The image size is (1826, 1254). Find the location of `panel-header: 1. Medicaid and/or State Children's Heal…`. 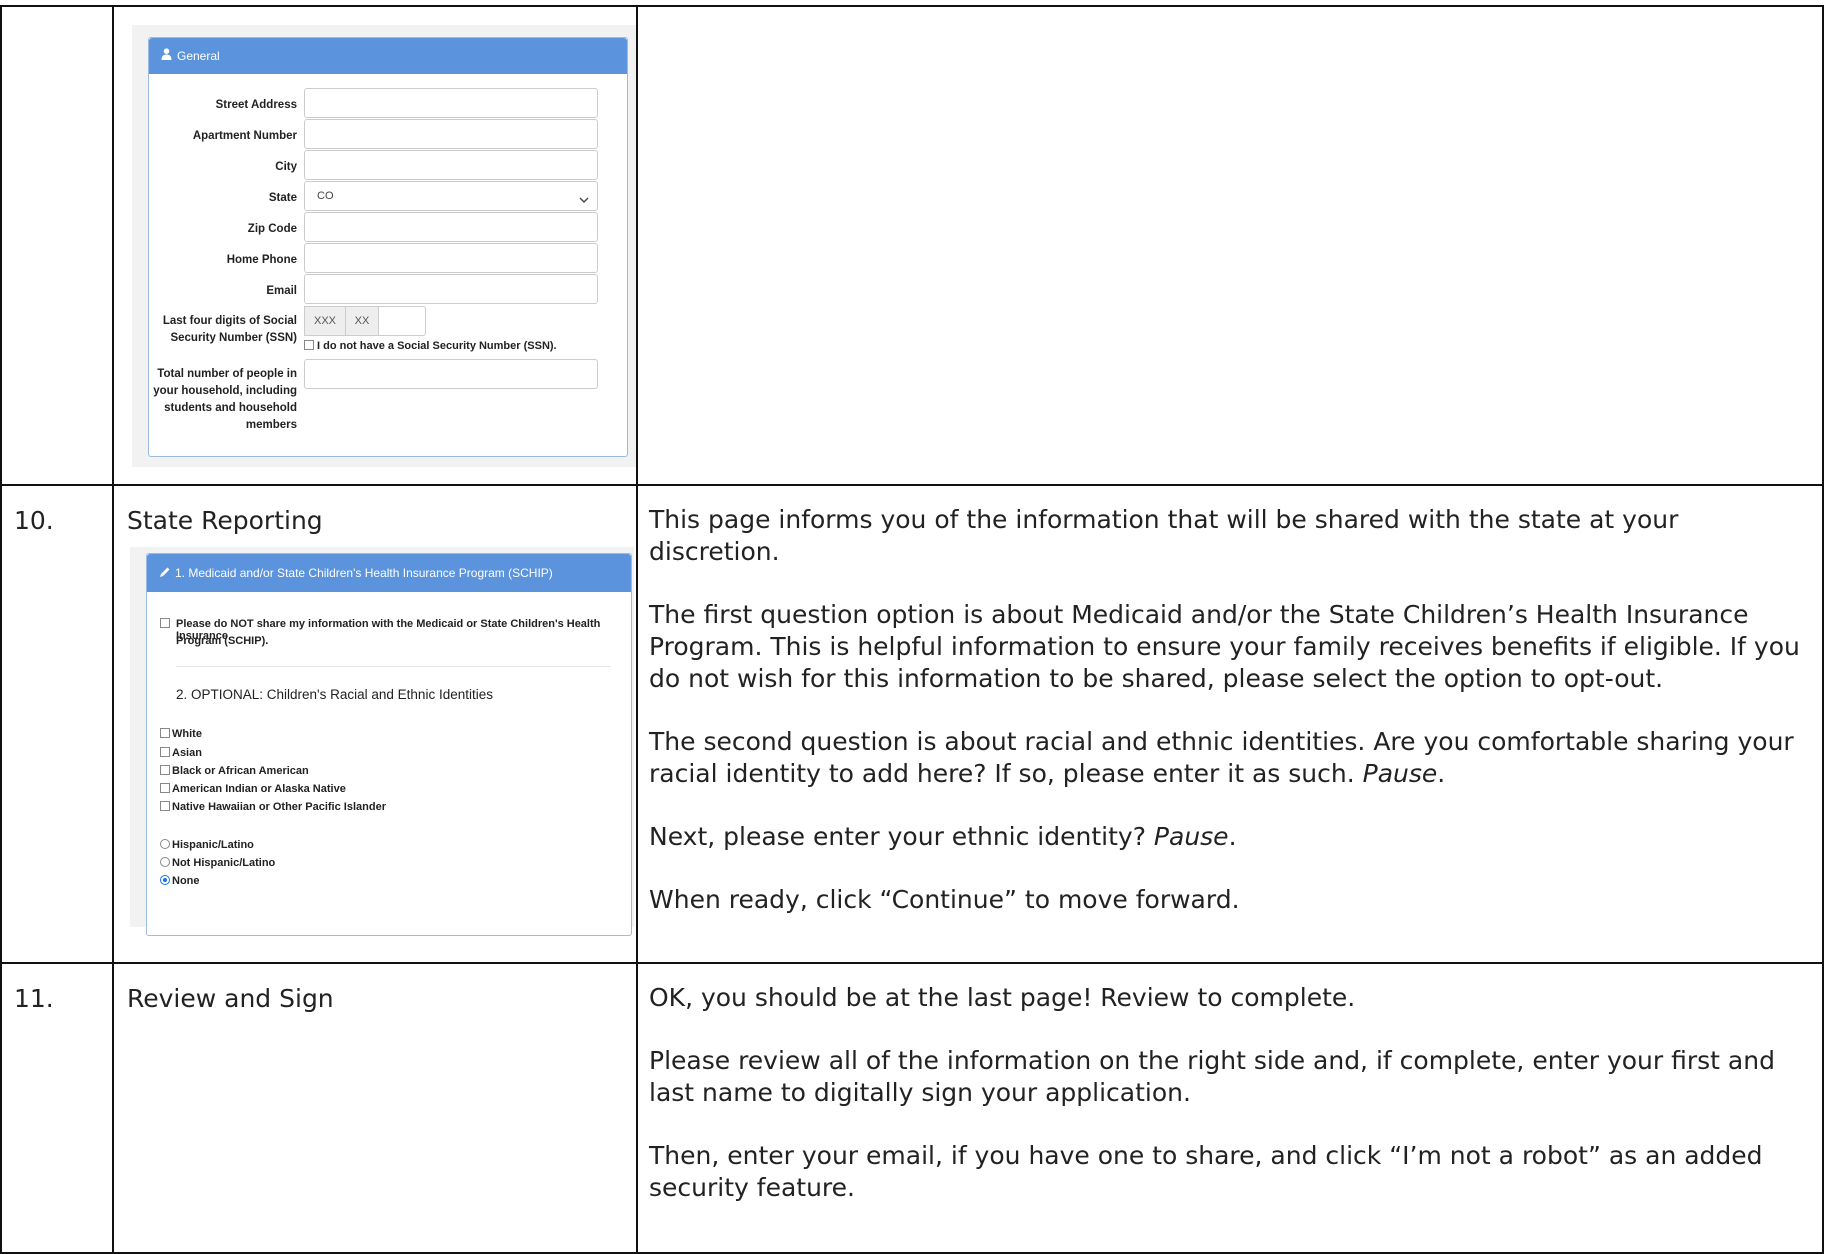

panel-header: 1. Medicaid and/or State Children's Heal… is located at coordinates (389, 573).